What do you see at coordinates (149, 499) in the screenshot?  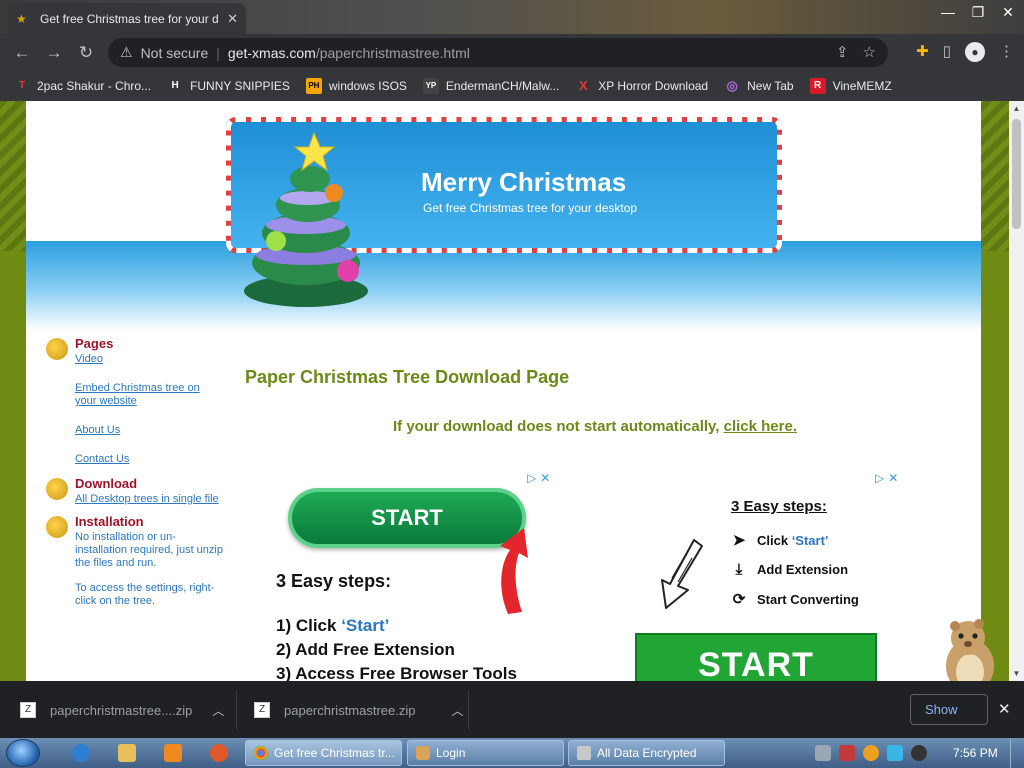 I see `sidebar-link-all-trees: All Desktop trees in single file` at bounding box center [149, 499].